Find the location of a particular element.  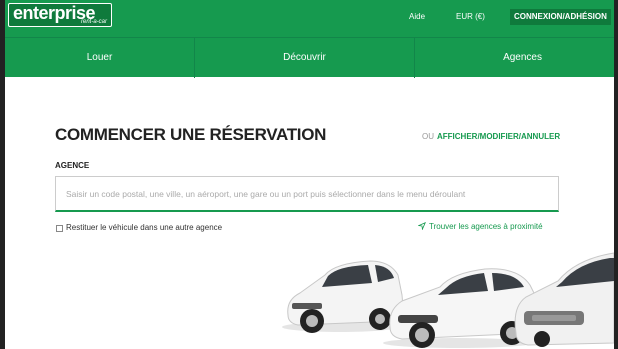

manage-reservation-link: AFFICHER/MODIFIER/ANNULER is located at coordinates (498, 136).